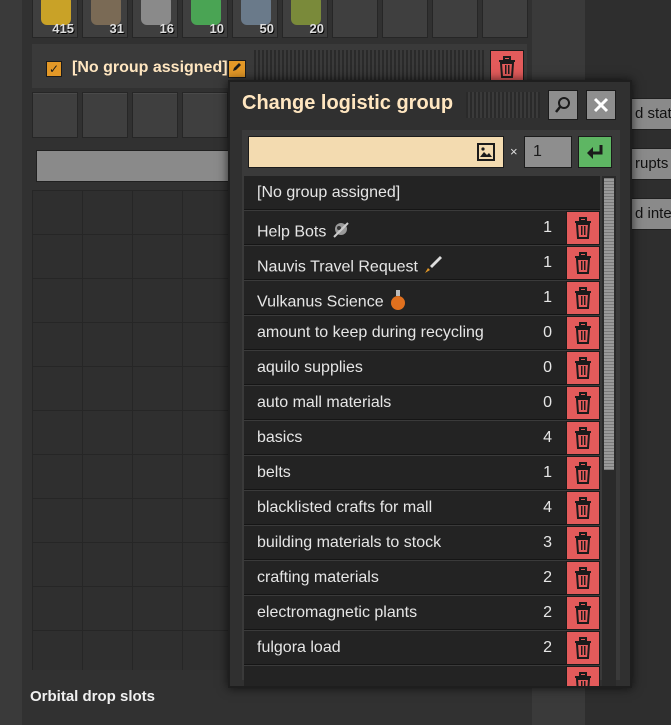 The height and width of the screenshot is (725, 671). I want to click on science-pack-icon, so click(398, 302).